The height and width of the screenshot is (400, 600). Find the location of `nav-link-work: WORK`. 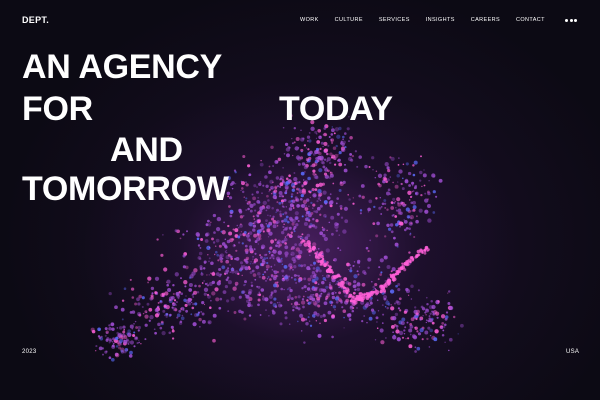

nav-link-work: WORK is located at coordinates (309, 20).